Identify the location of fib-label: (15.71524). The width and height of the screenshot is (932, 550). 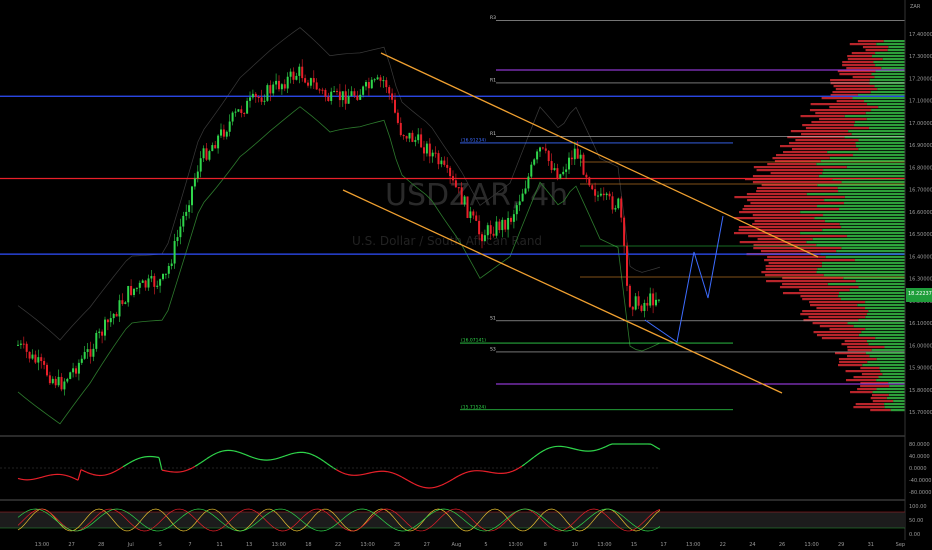
(473, 407).